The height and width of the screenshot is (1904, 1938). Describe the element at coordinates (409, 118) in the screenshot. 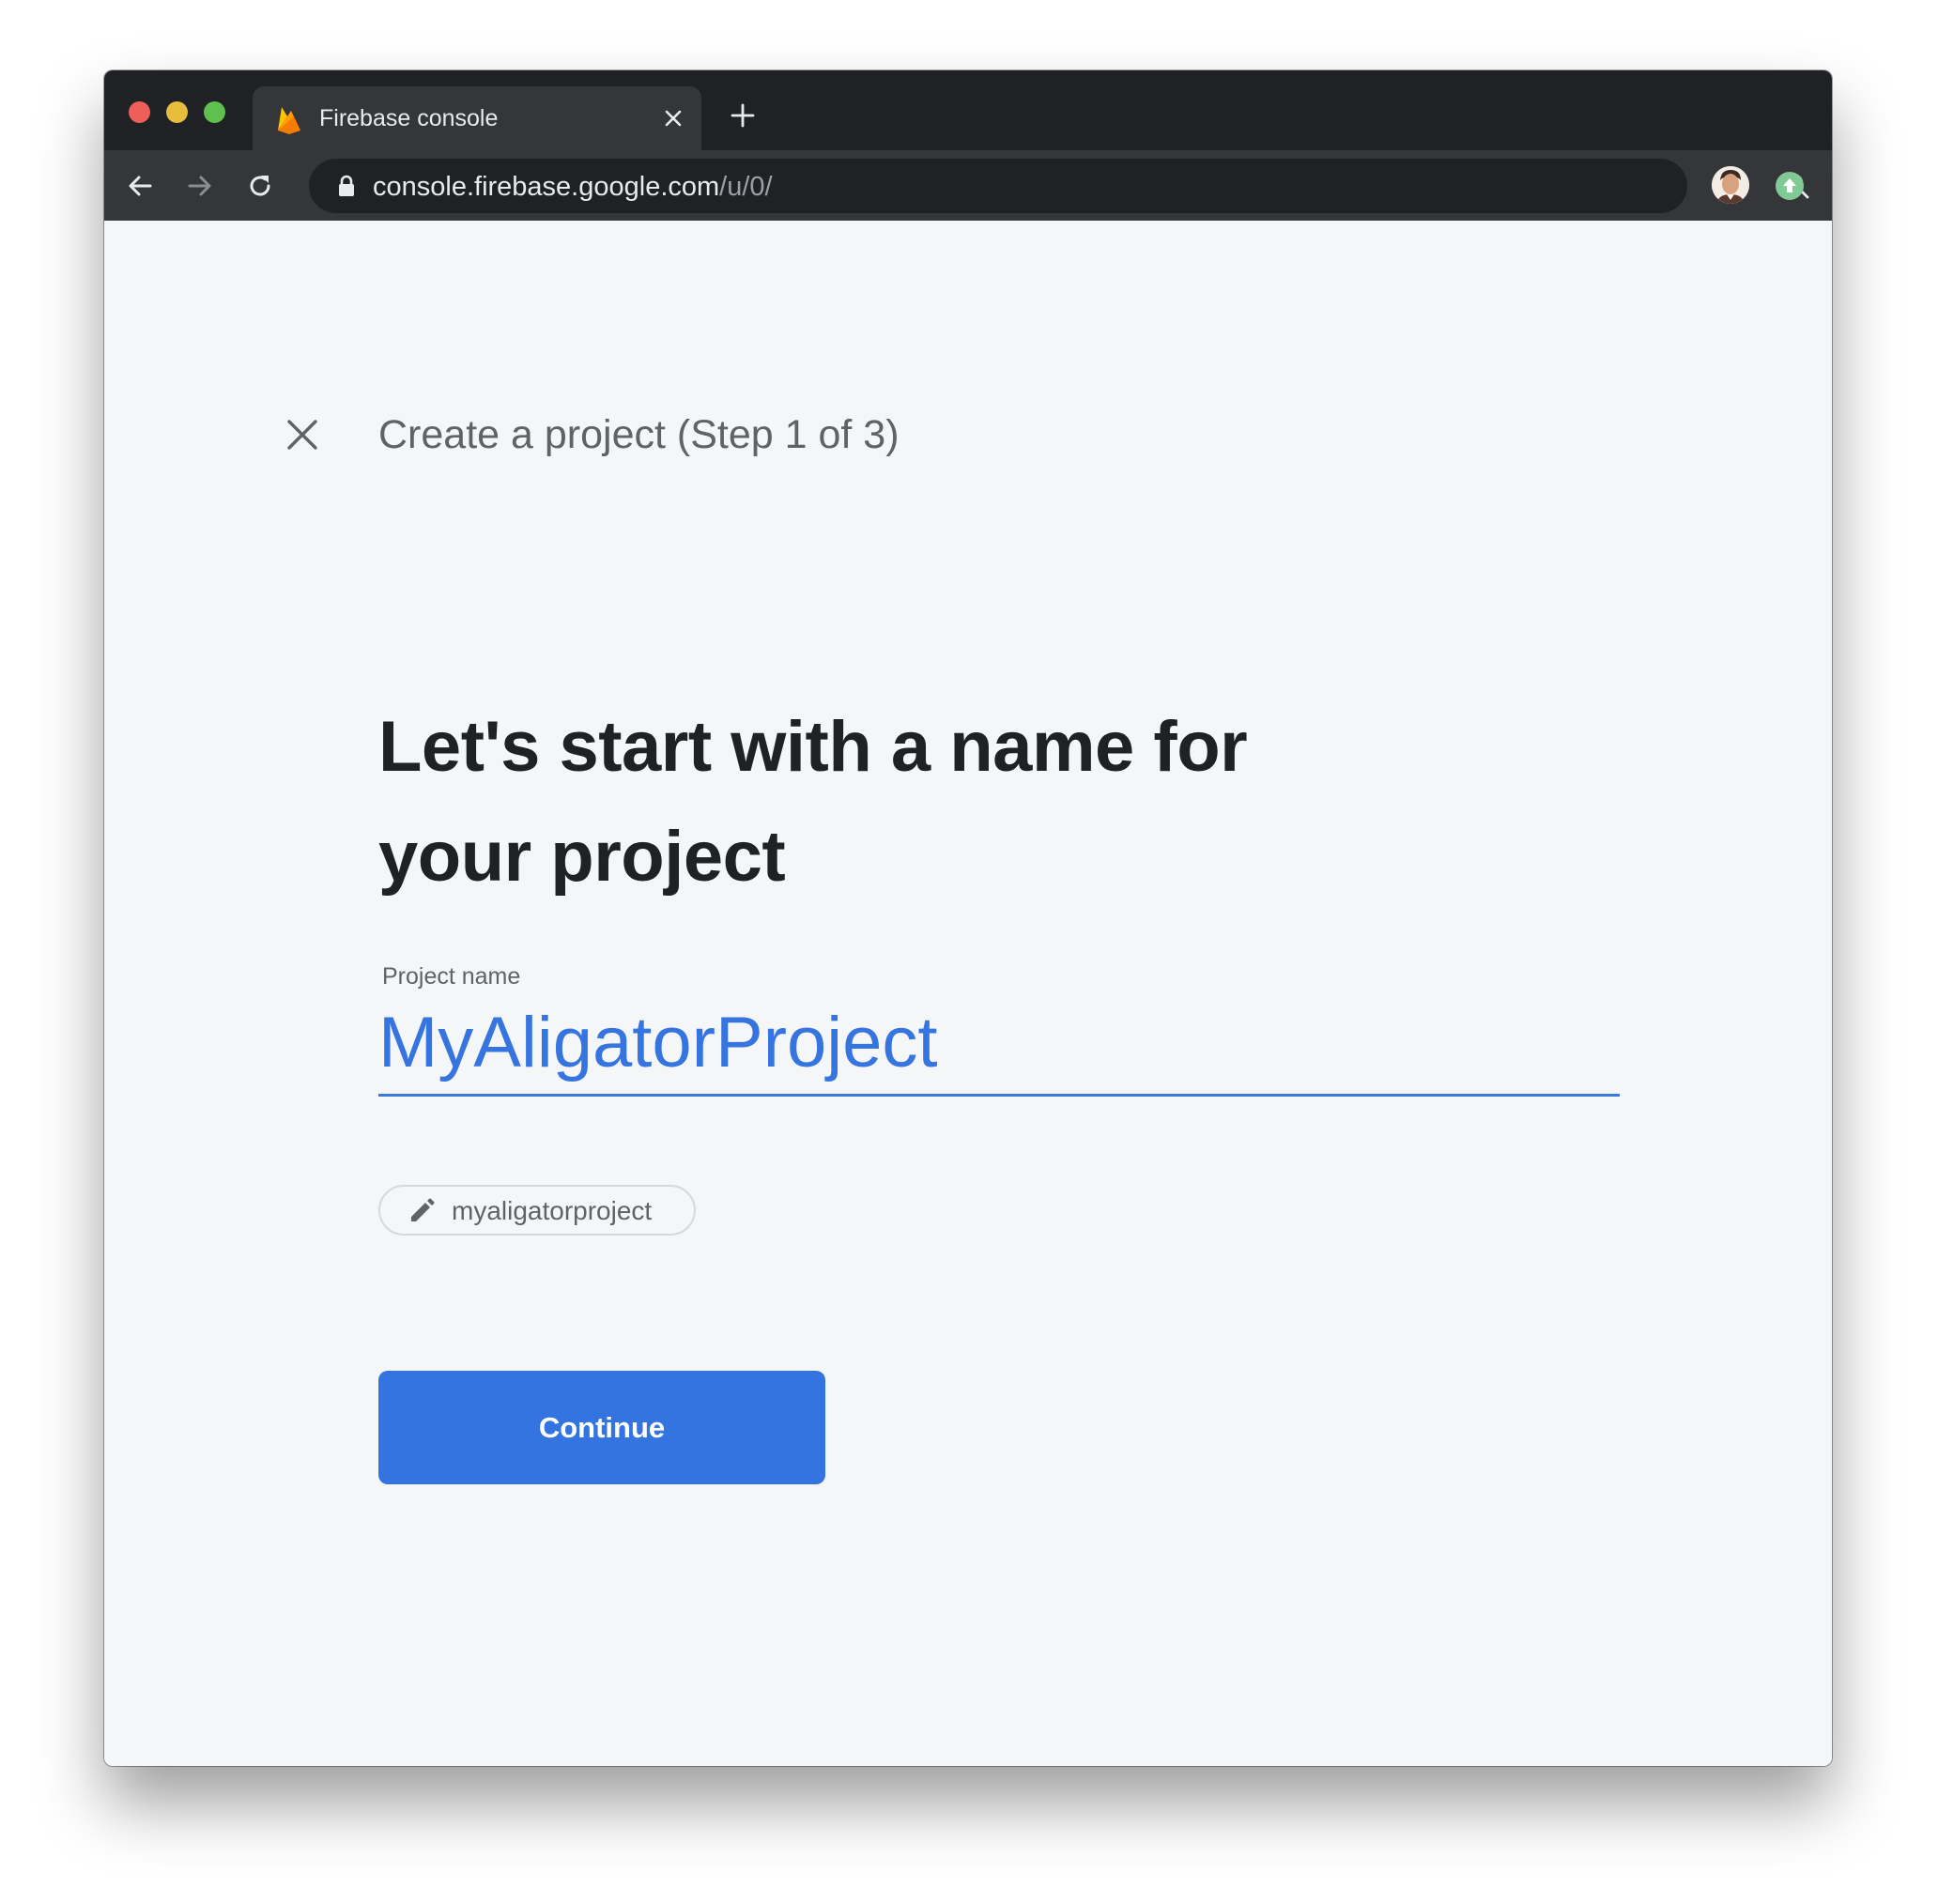

I see `tab-title: Firebase console` at that location.